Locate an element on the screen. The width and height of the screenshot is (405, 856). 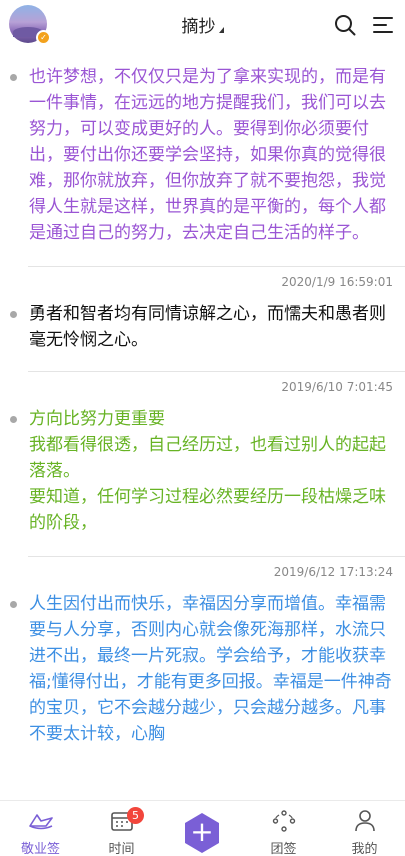
page-title: 摘抄 is located at coordinates (198, 27).